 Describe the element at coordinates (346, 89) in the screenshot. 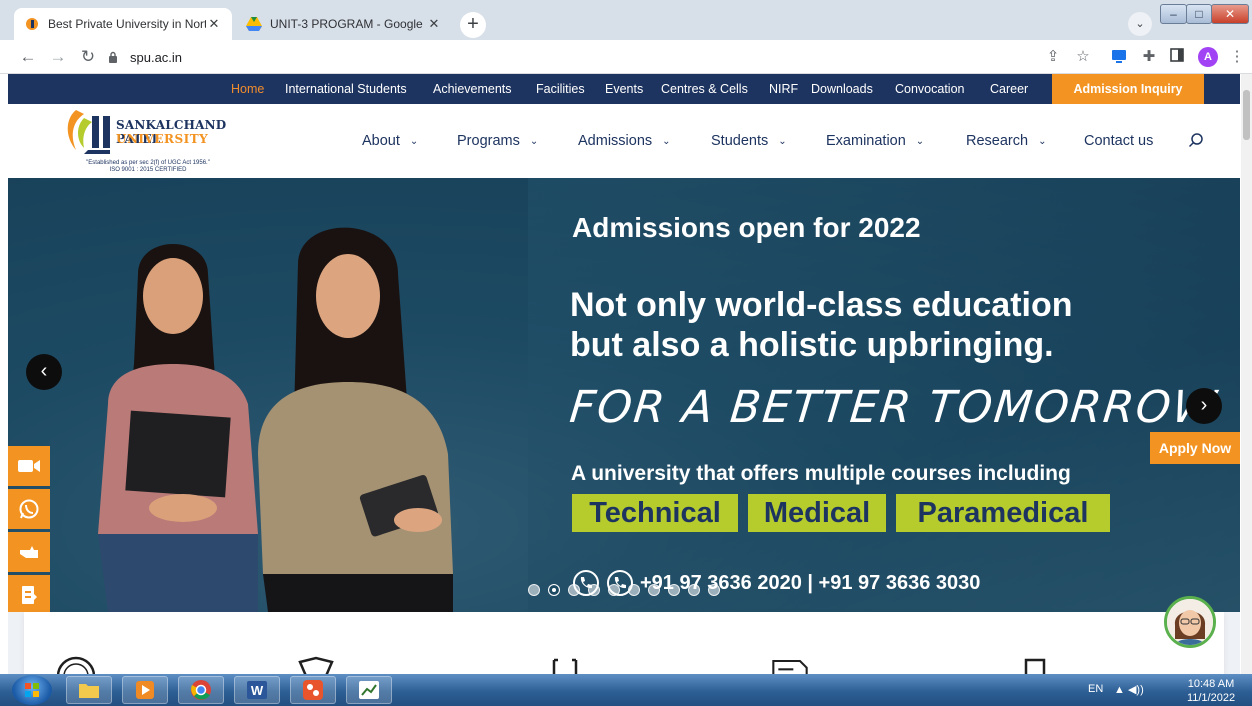

I see `topnav-link-international-students: International Students` at that location.